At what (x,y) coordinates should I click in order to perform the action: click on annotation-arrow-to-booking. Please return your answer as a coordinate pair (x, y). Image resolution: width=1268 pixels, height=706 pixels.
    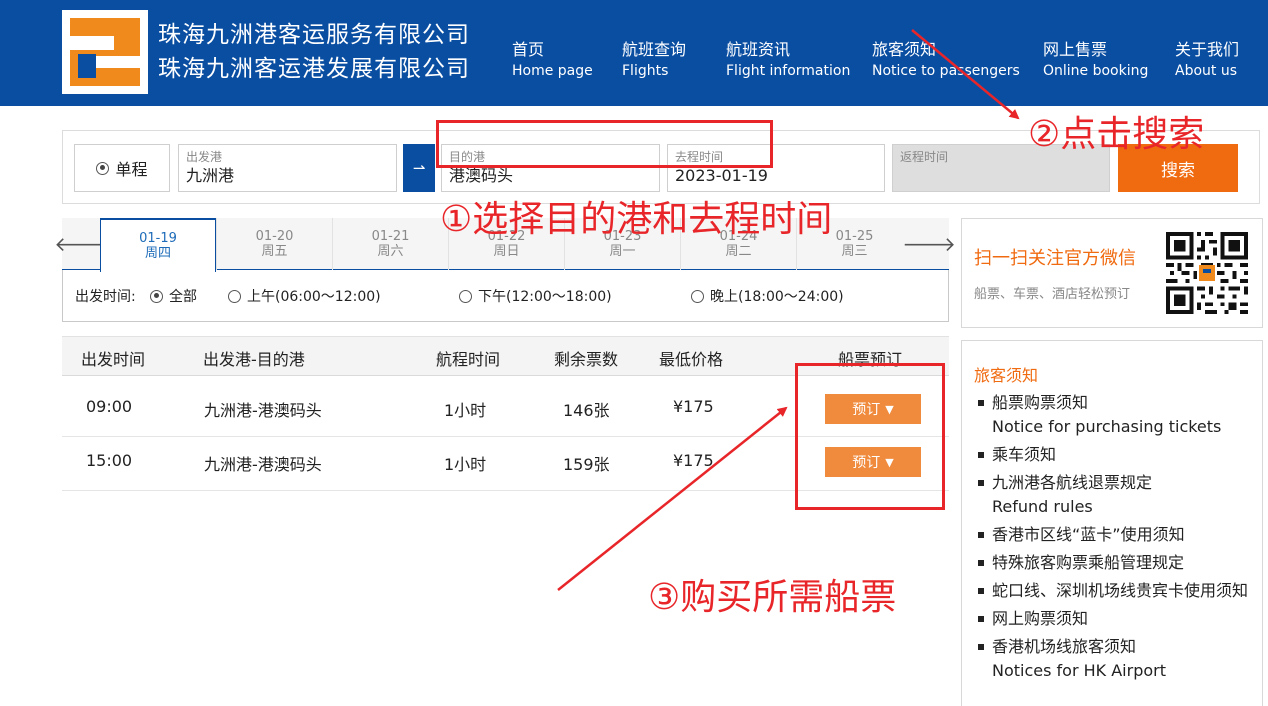
    Looking at the image, I should click on (672, 498).